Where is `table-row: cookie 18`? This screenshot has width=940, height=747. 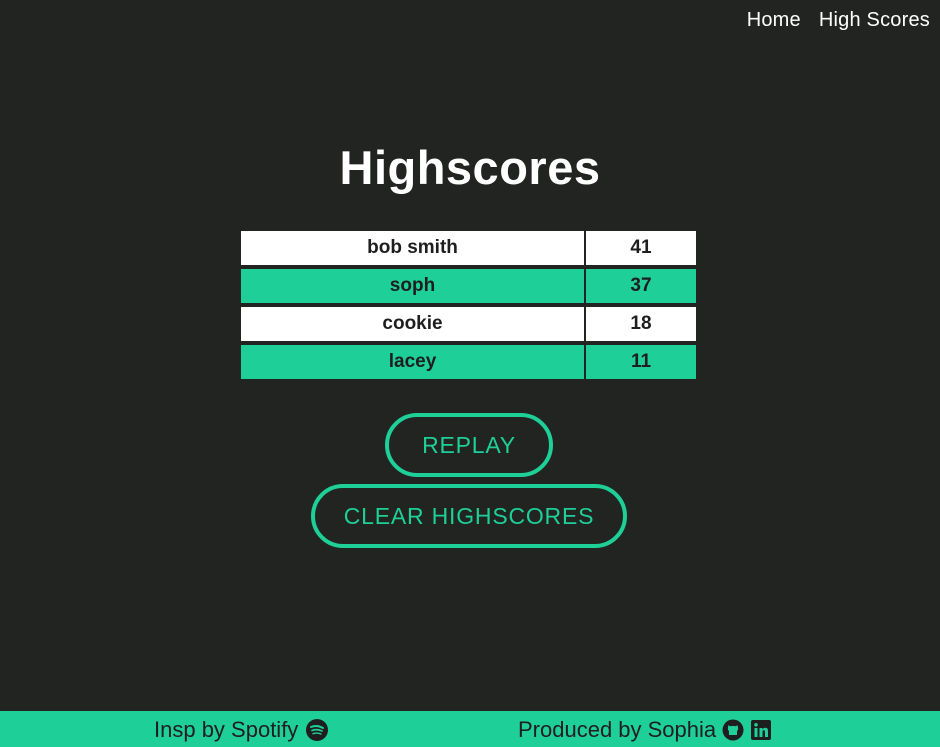 table-row: cookie 18 is located at coordinates (468, 325).